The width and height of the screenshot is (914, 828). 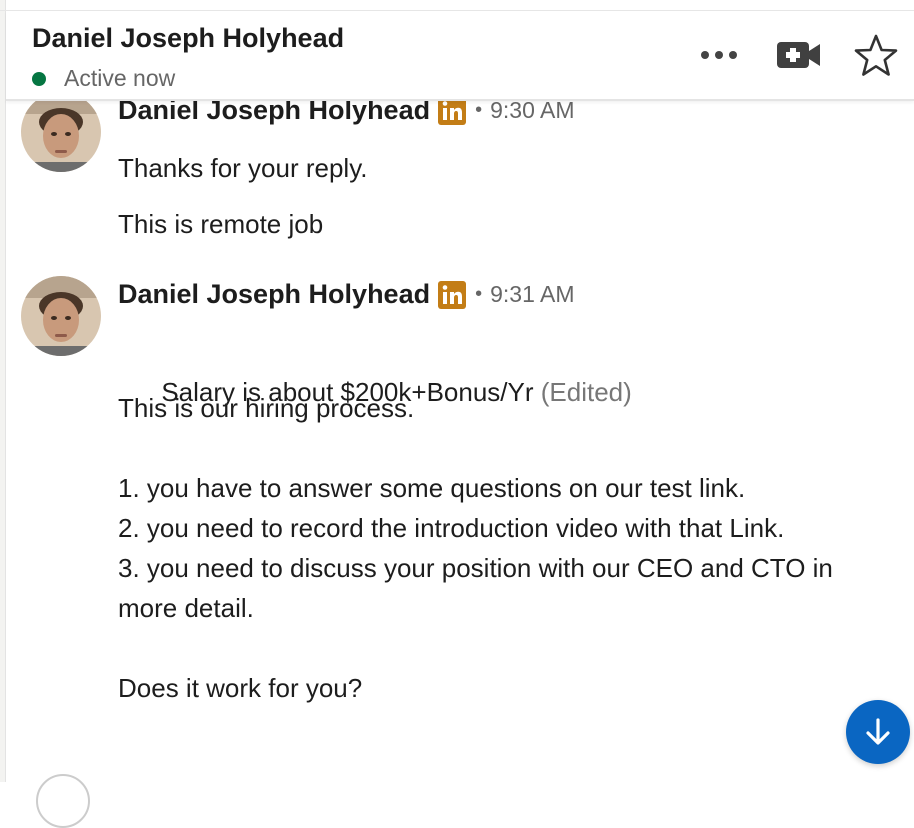 I want to click on more-options-button, so click(x=719, y=55).